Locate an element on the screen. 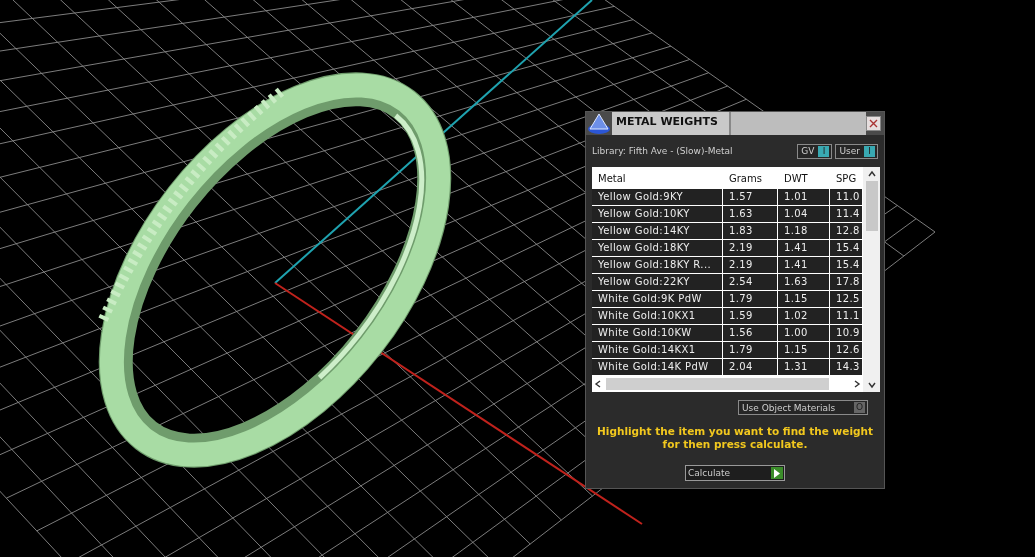 Image resolution: width=1035 pixels, height=557 pixels. table-row: Yellow Gold:18KY R... 2.19 1.41 15.4 is located at coordinates (727, 265).